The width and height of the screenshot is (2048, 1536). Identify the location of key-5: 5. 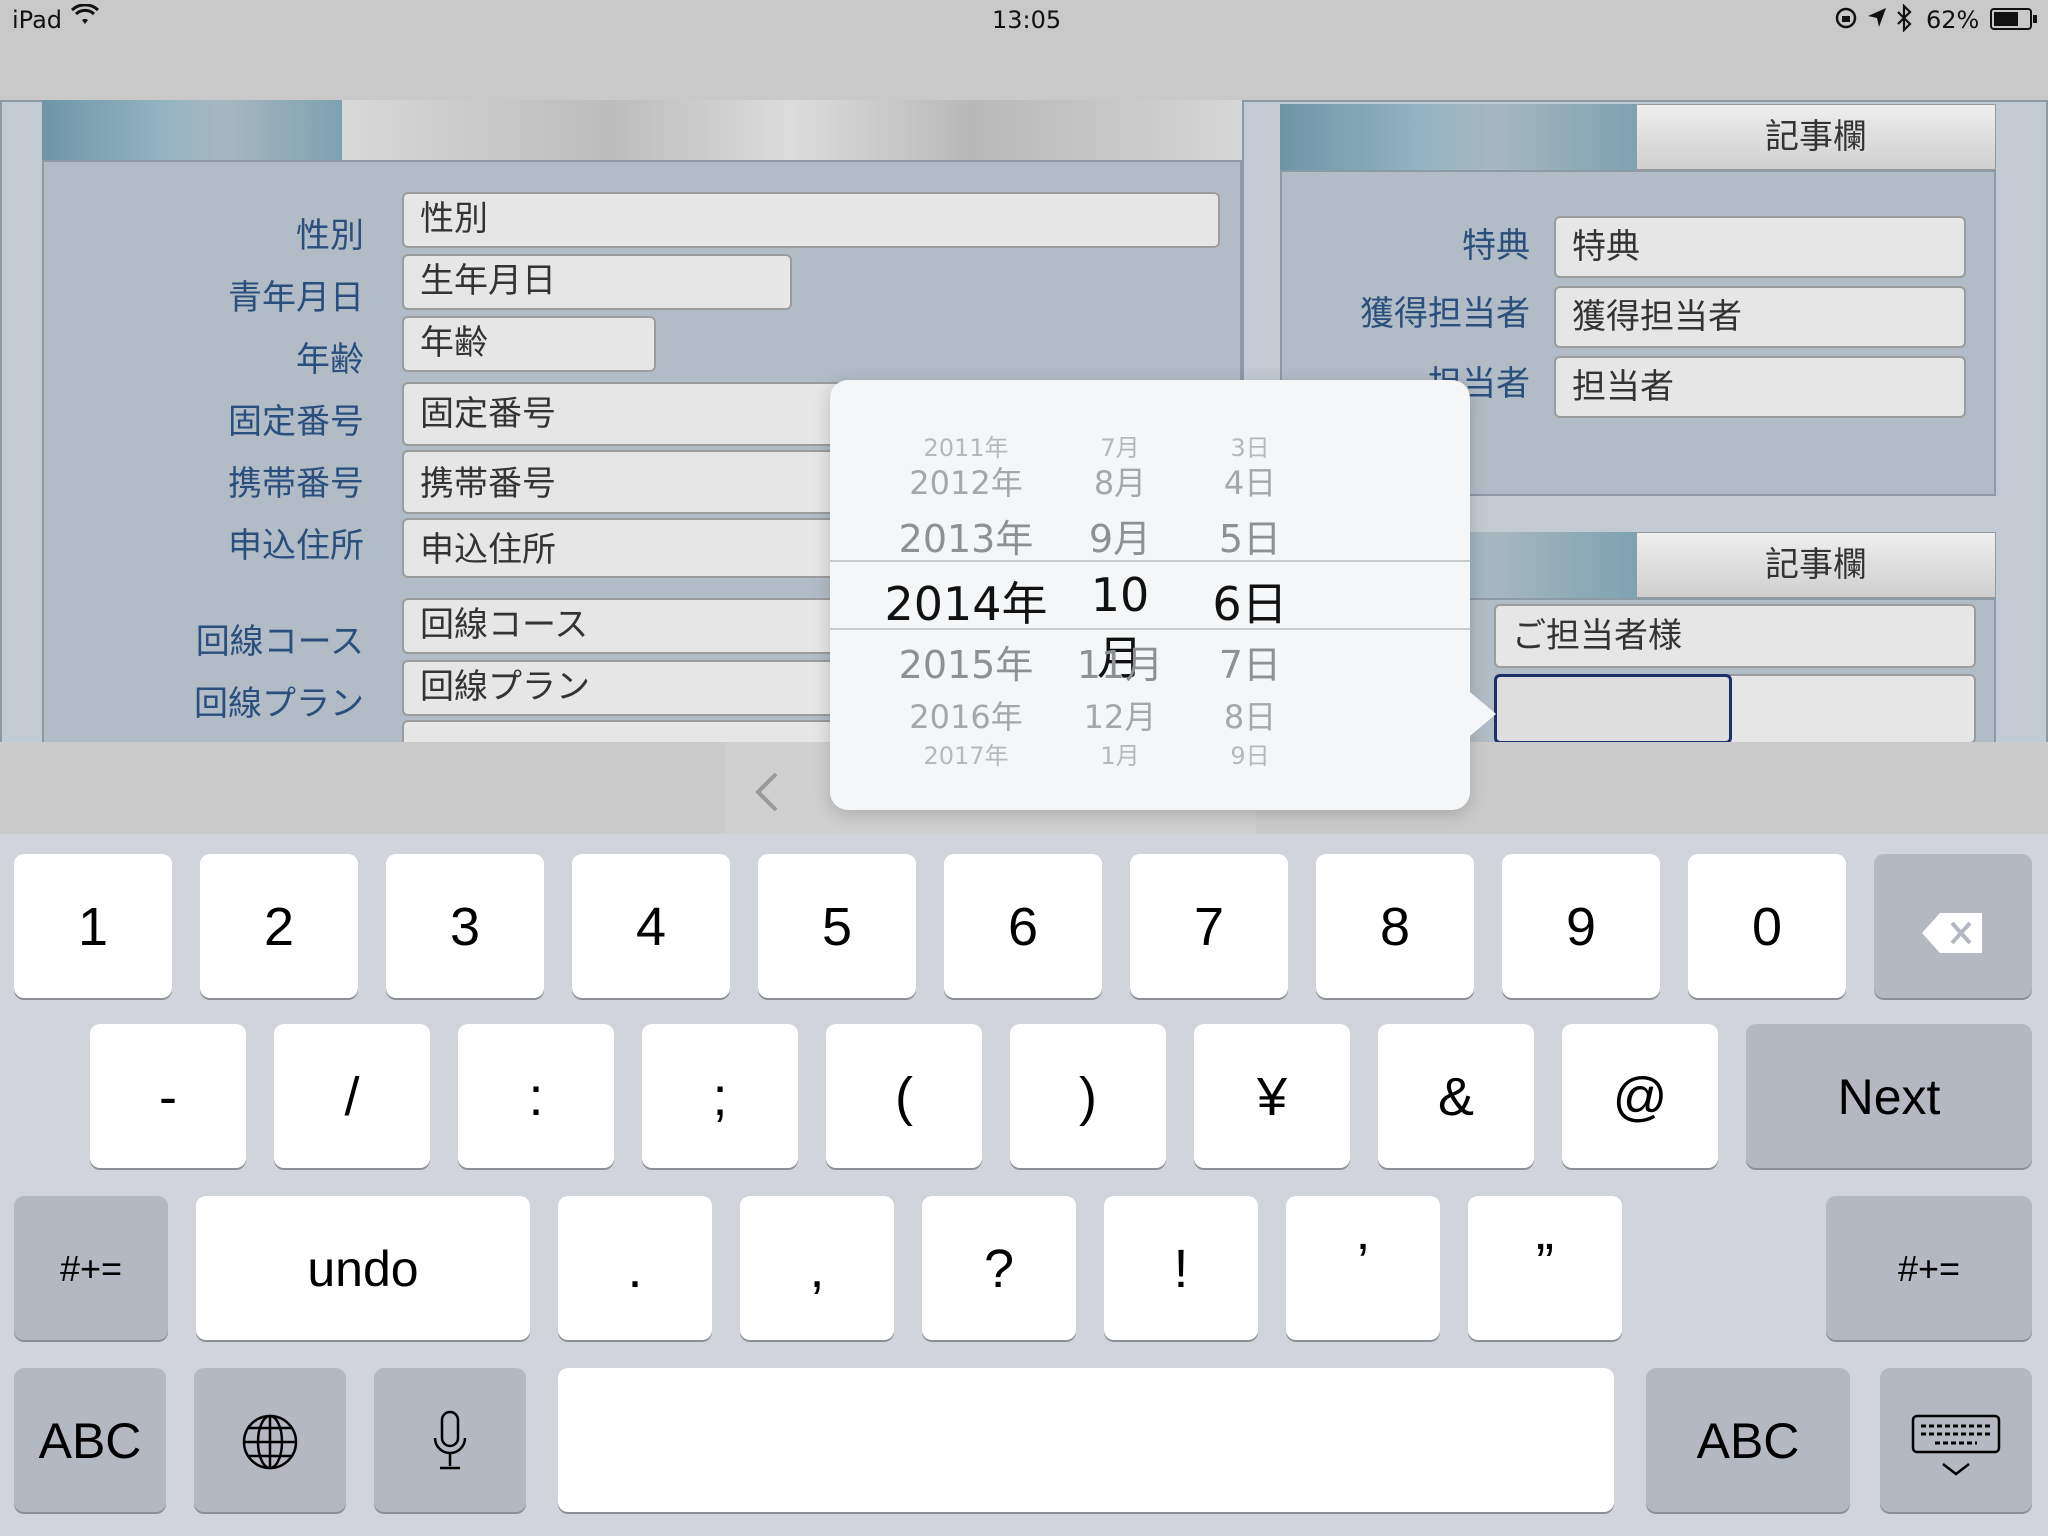
(837, 926).